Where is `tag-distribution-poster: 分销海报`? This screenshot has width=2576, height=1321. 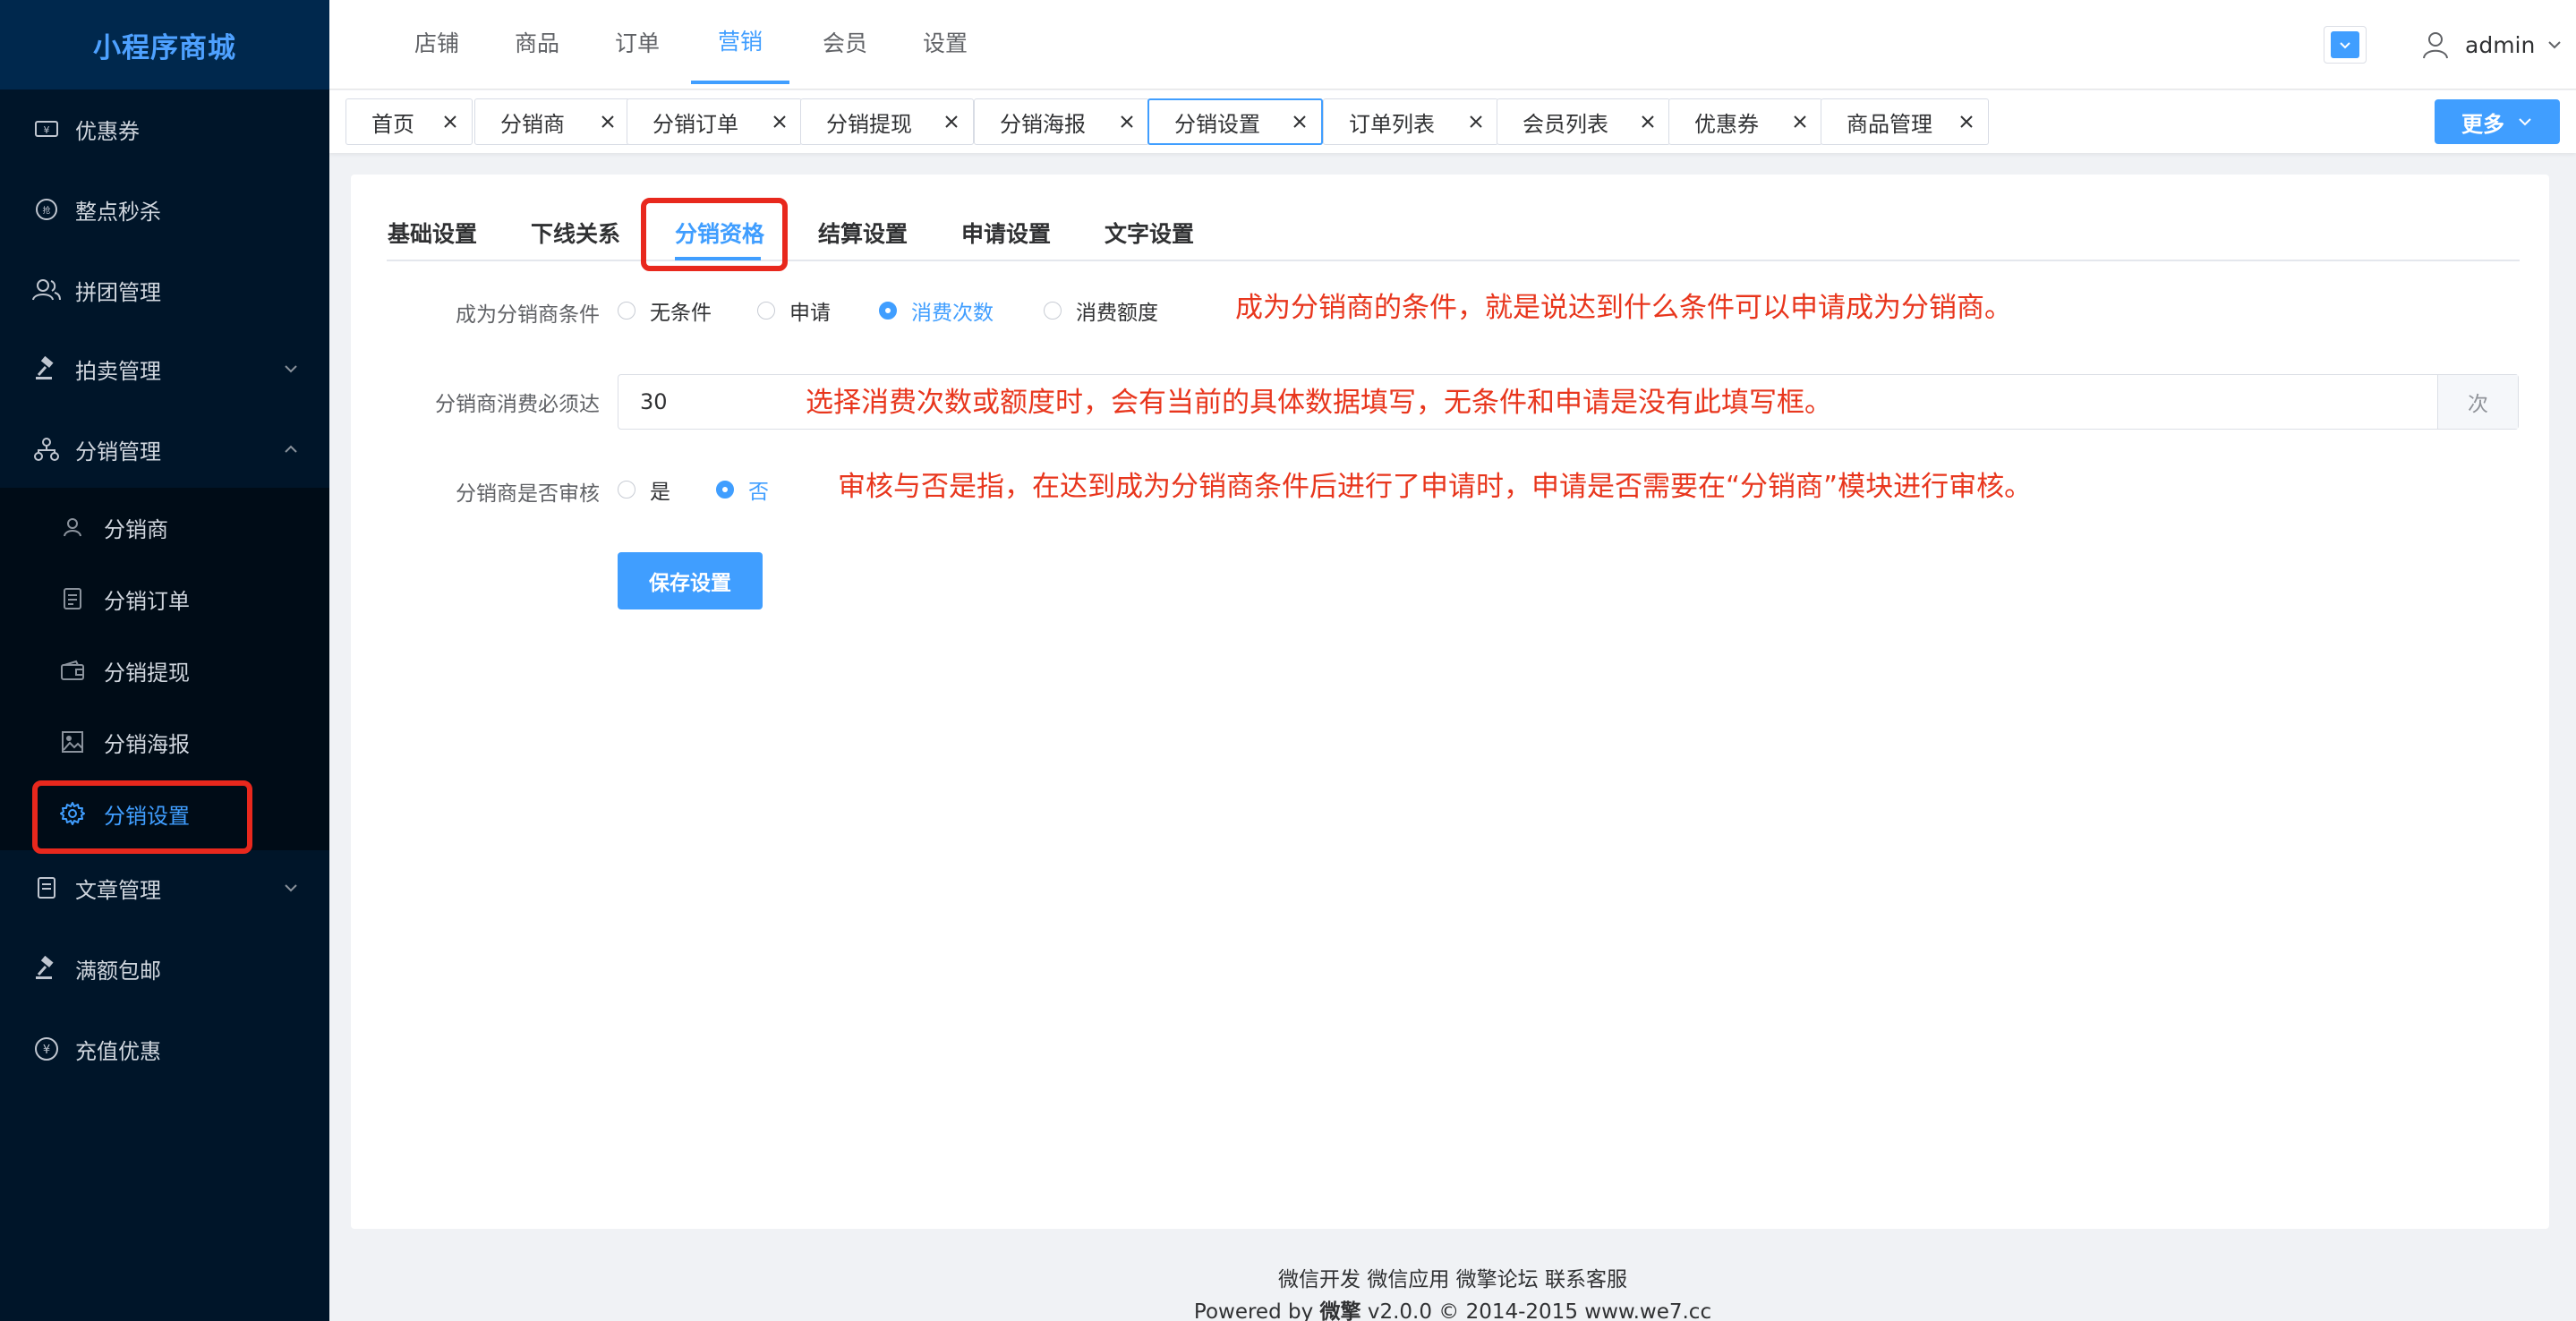 tag-distribution-poster: 分销海报 is located at coordinates (1061, 121).